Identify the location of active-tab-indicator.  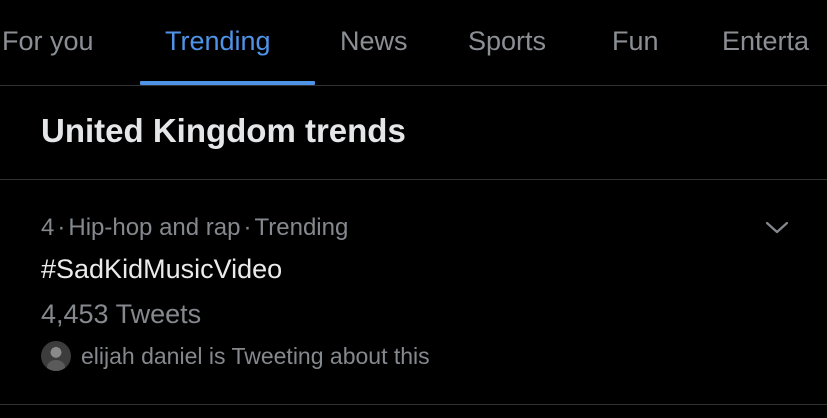
(227, 83).